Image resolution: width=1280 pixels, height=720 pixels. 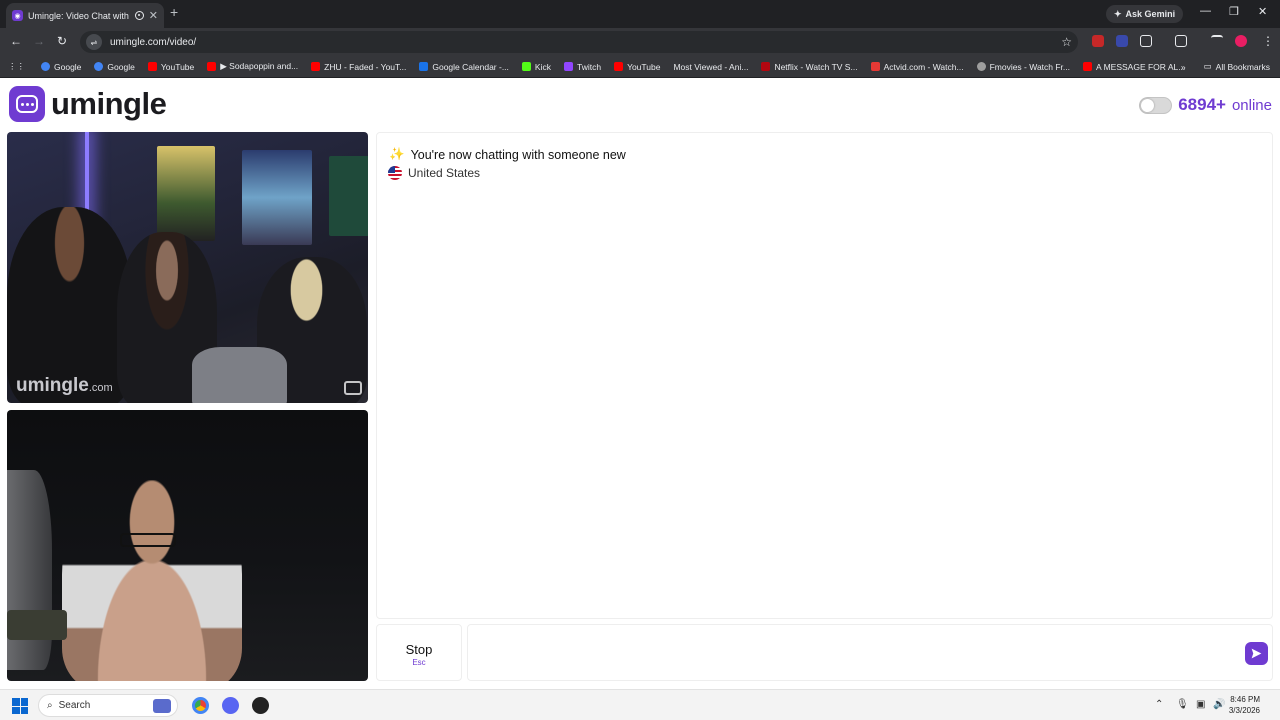 What do you see at coordinates (518, 154) in the screenshot?
I see `system-message-text: You're now chatting with someone new` at bounding box center [518, 154].